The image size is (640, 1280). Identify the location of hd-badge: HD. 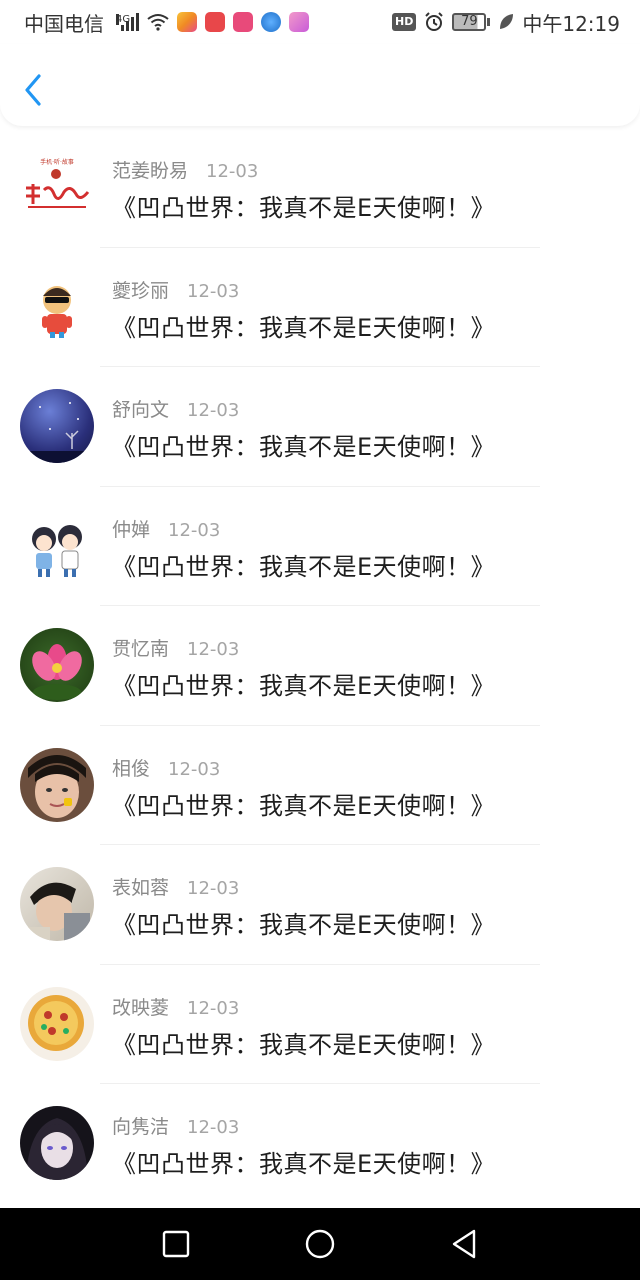
(404, 22).